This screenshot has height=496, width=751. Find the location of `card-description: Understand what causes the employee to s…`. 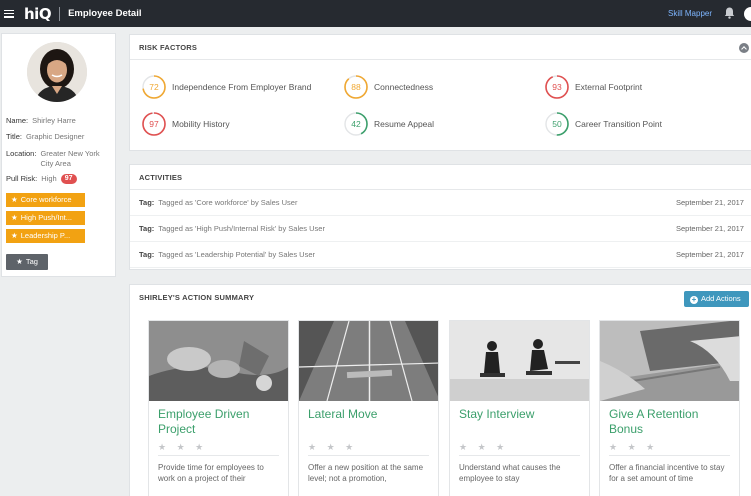

card-description: Understand what causes the employee to s… is located at coordinates (510, 473).